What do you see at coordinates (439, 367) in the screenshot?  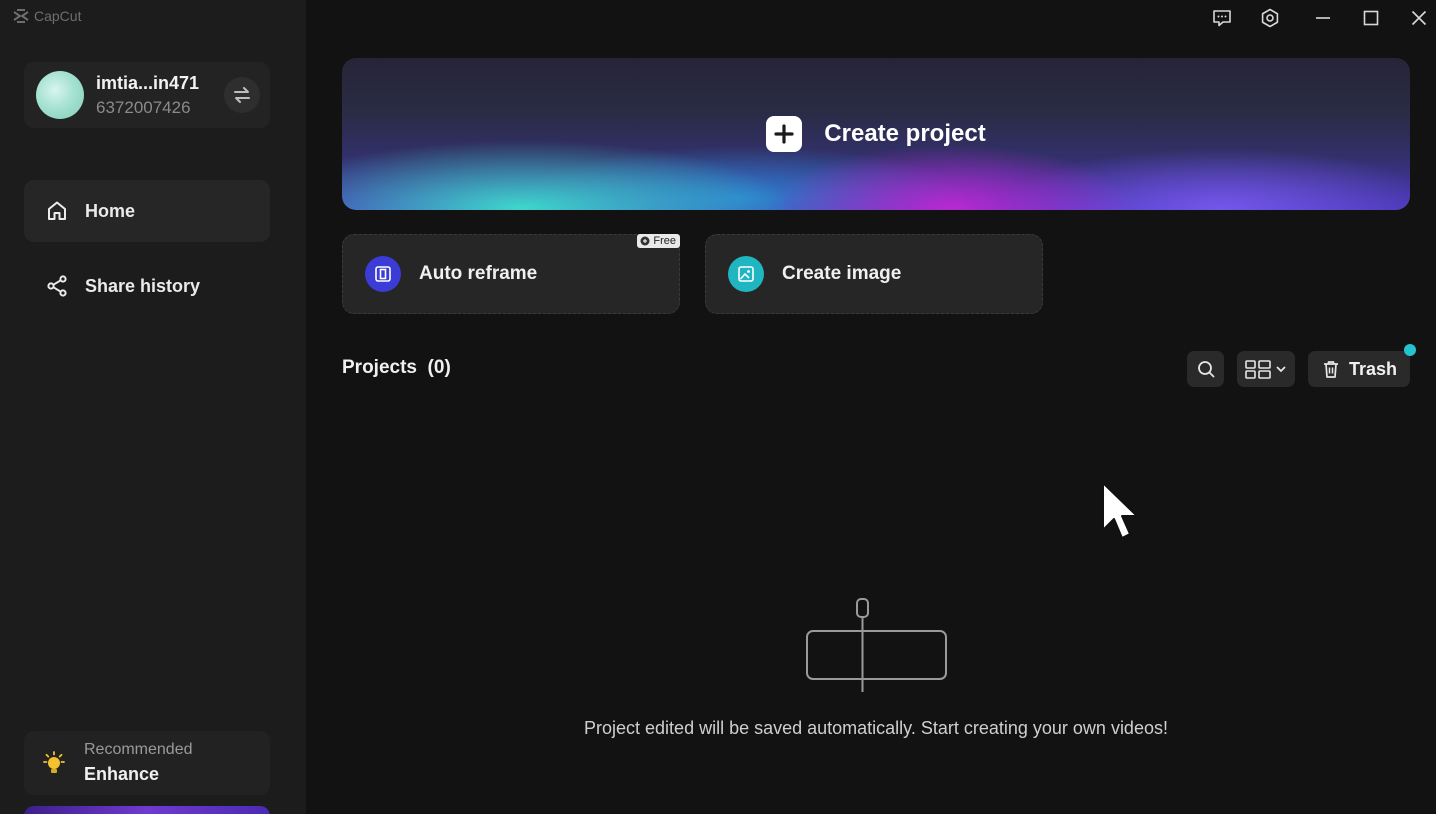 I see `projects-count: (0)` at bounding box center [439, 367].